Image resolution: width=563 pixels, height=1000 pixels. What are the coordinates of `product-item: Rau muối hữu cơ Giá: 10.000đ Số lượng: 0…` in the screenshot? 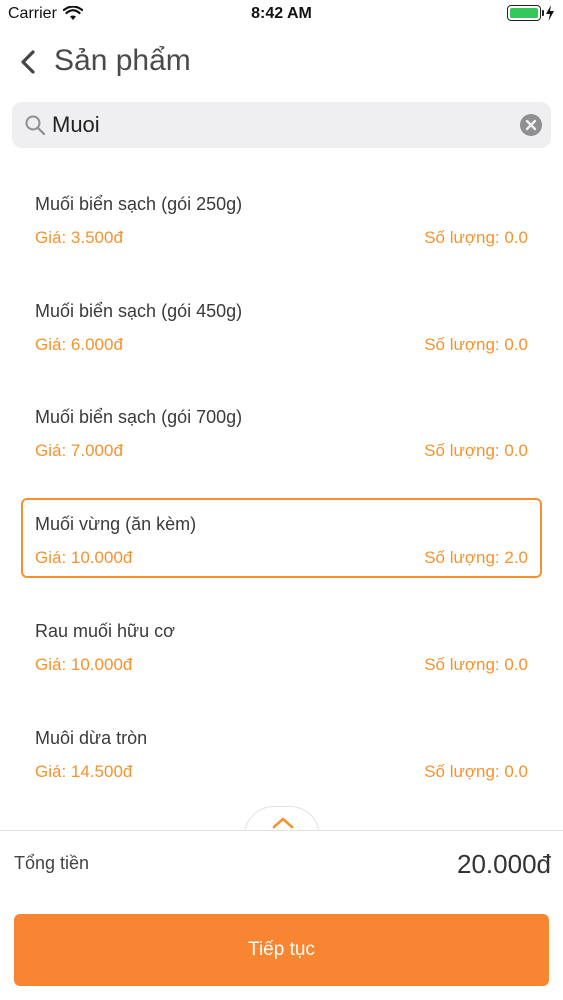 It's located at (281, 645).